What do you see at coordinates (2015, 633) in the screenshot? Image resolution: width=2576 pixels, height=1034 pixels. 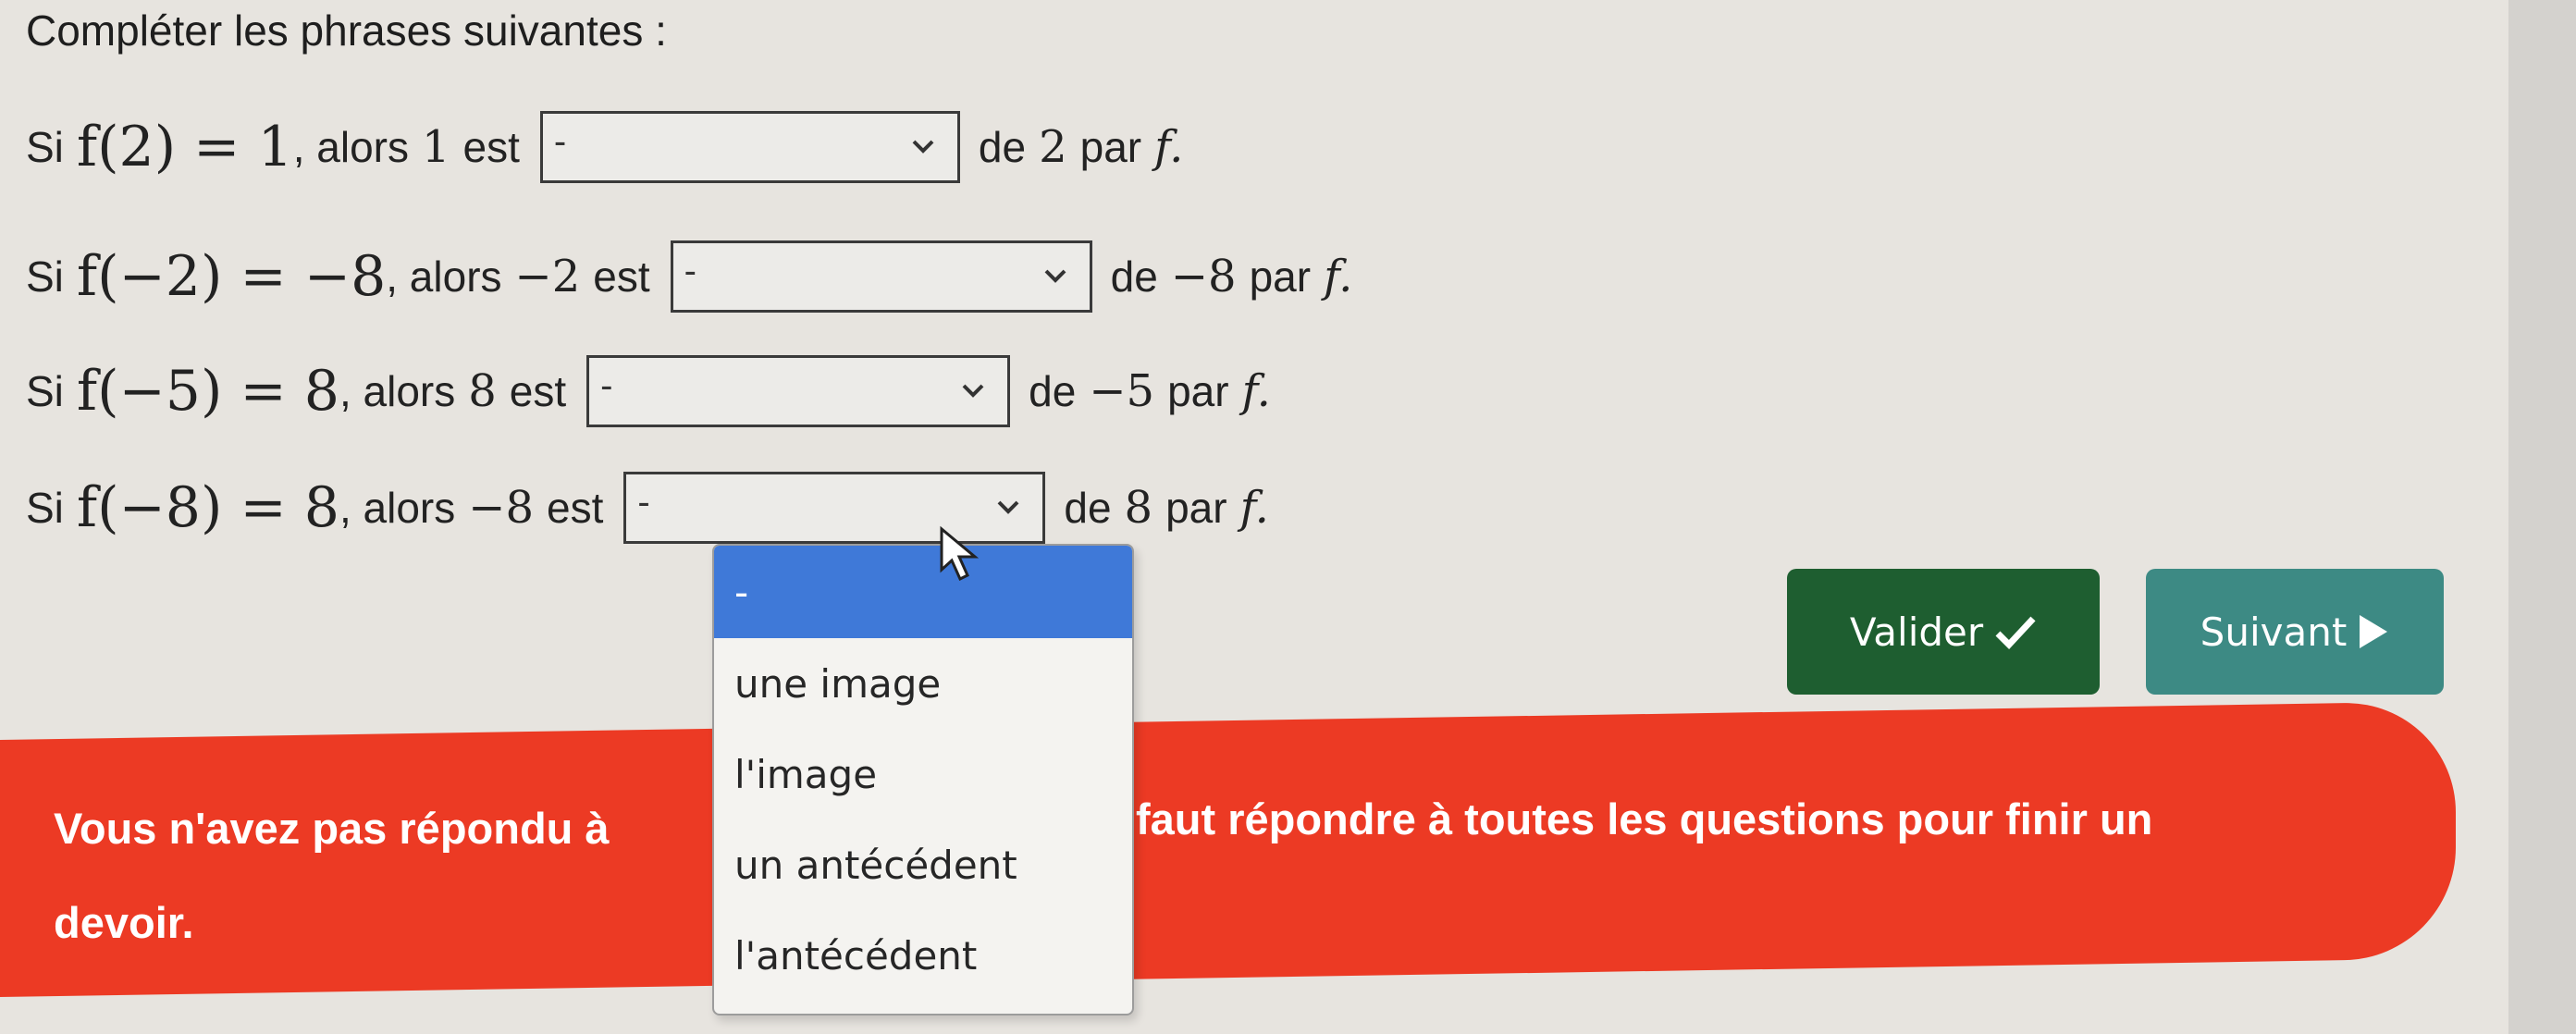 I see `check-icon` at bounding box center [2015, 633].